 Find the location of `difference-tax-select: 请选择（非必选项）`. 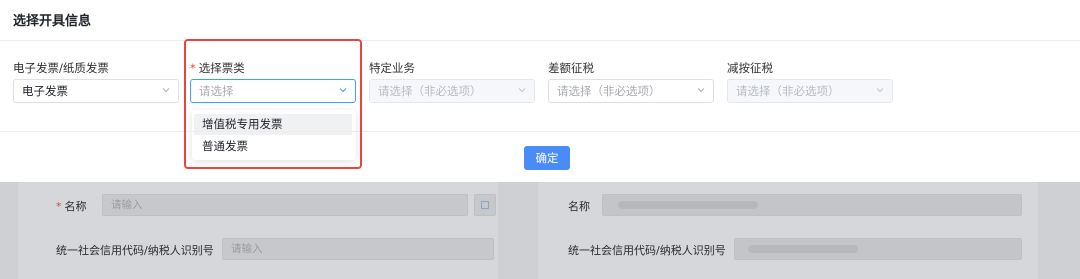

difference-tax-select: 请选择（非必选项） is located at coordinates (631, 91).